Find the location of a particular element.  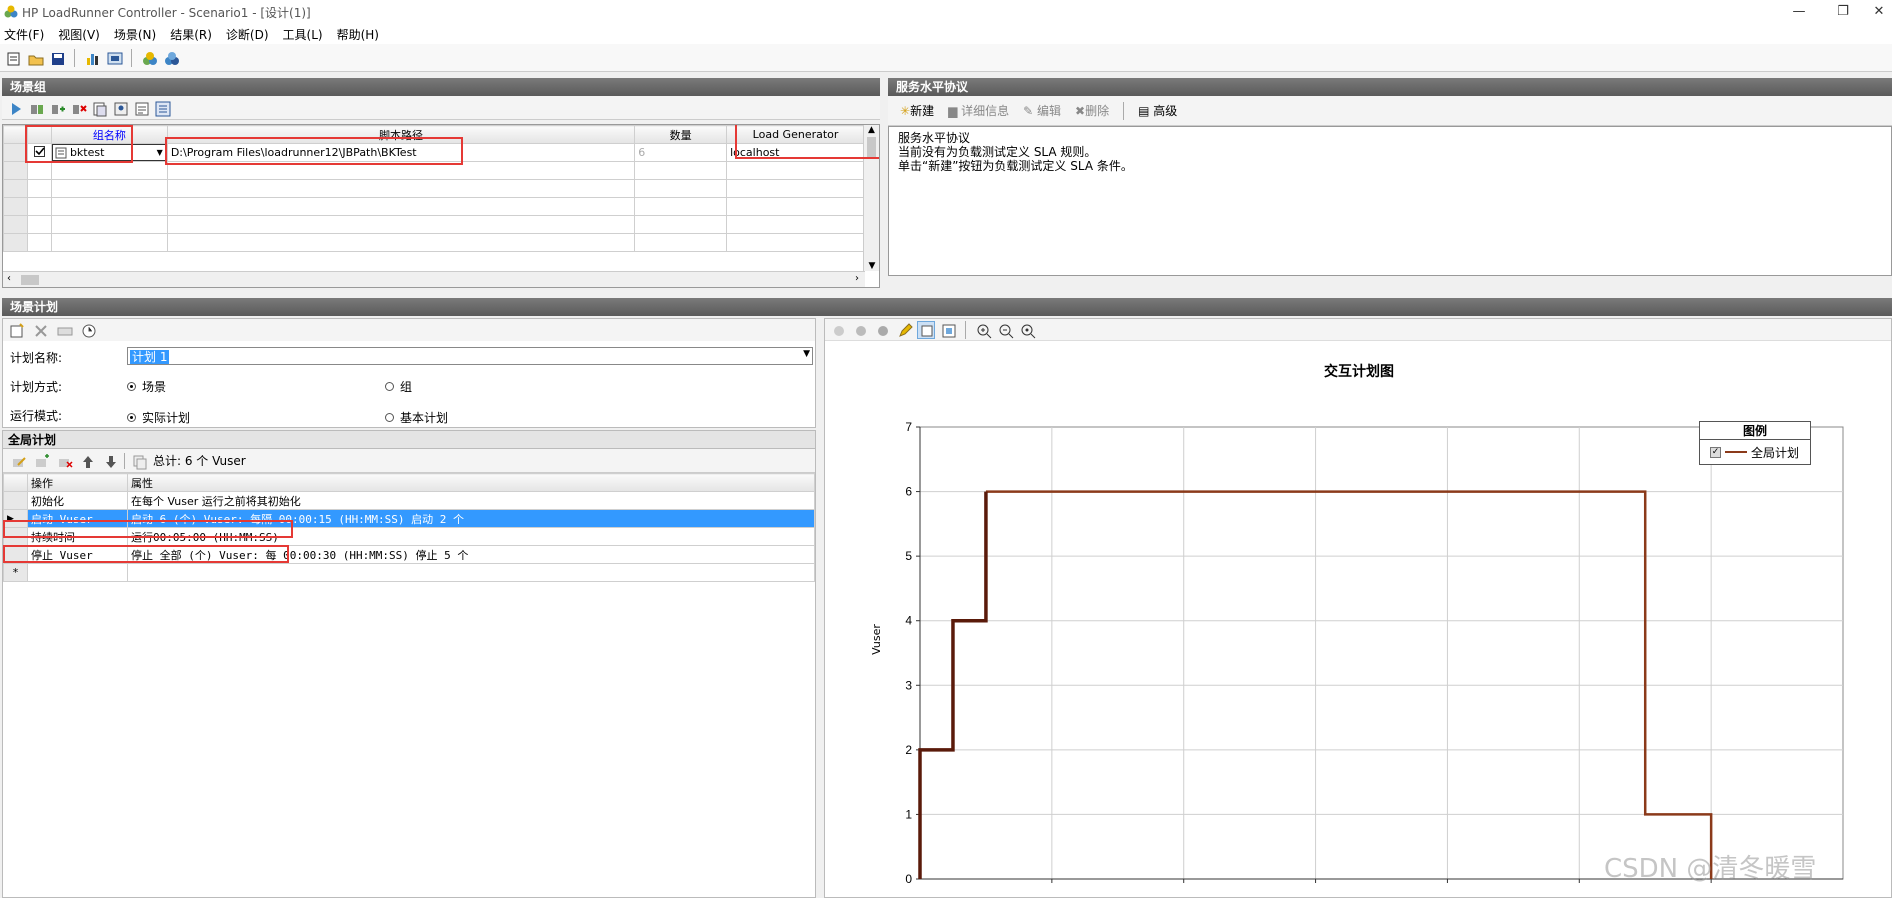

add-group-icon is located at coordinates (36, 108).